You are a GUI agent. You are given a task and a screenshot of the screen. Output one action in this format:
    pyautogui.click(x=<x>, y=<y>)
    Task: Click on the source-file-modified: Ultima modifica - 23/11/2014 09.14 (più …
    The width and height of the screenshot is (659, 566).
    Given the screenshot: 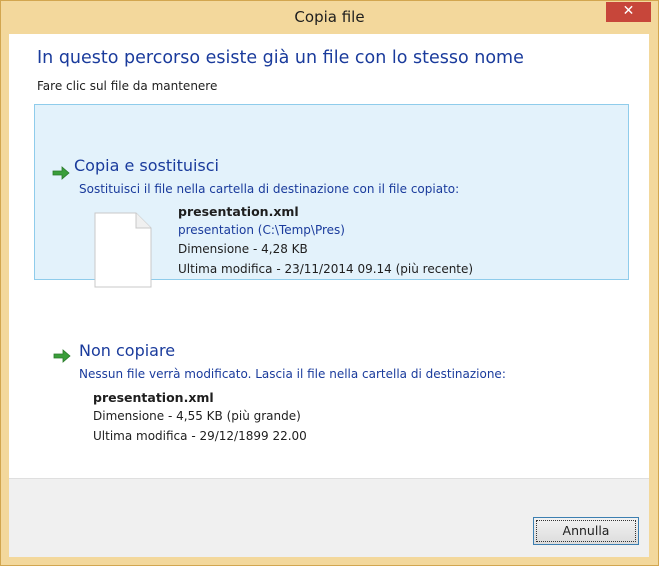 What is the action you would take?
    pyautogui.click(x=326, y=269)
    